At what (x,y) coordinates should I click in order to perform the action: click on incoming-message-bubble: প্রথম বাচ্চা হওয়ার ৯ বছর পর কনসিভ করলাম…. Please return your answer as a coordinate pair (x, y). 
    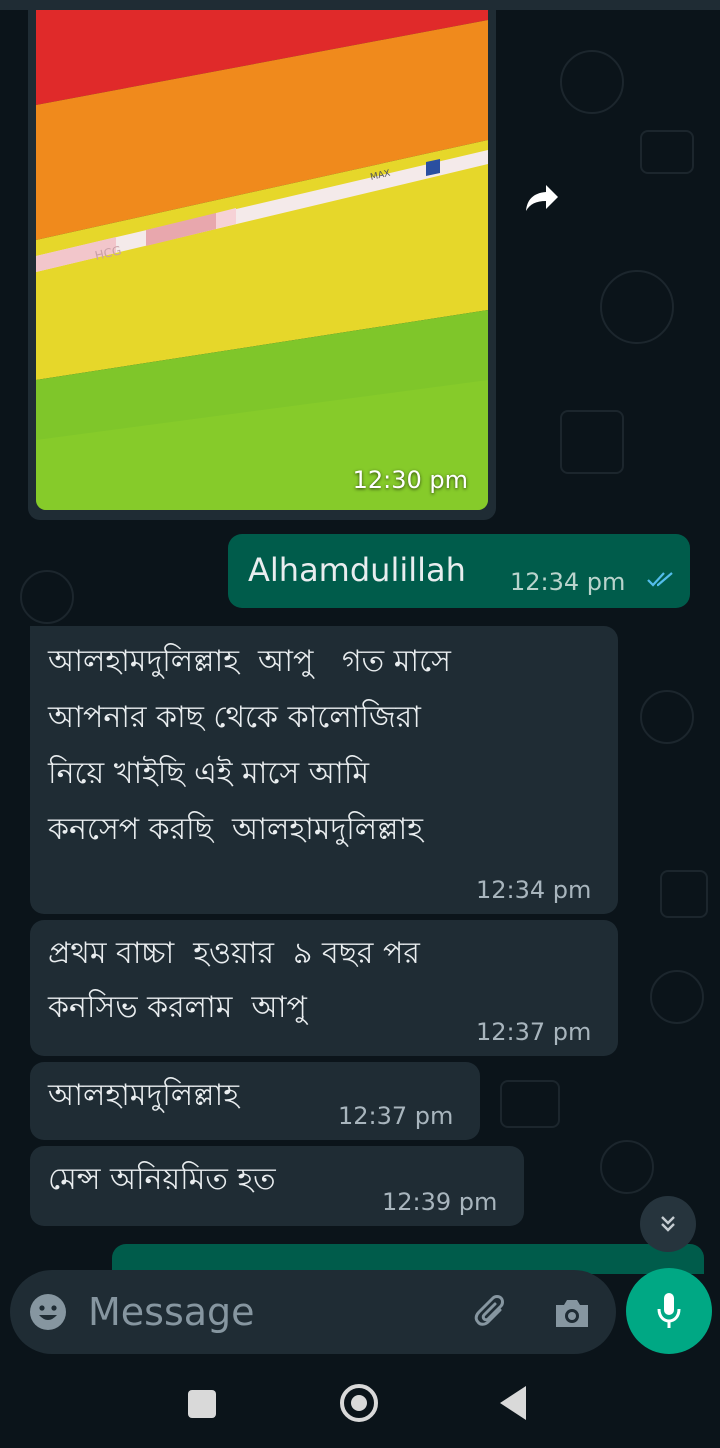
    Looking at the image, I should click on (324, 988).